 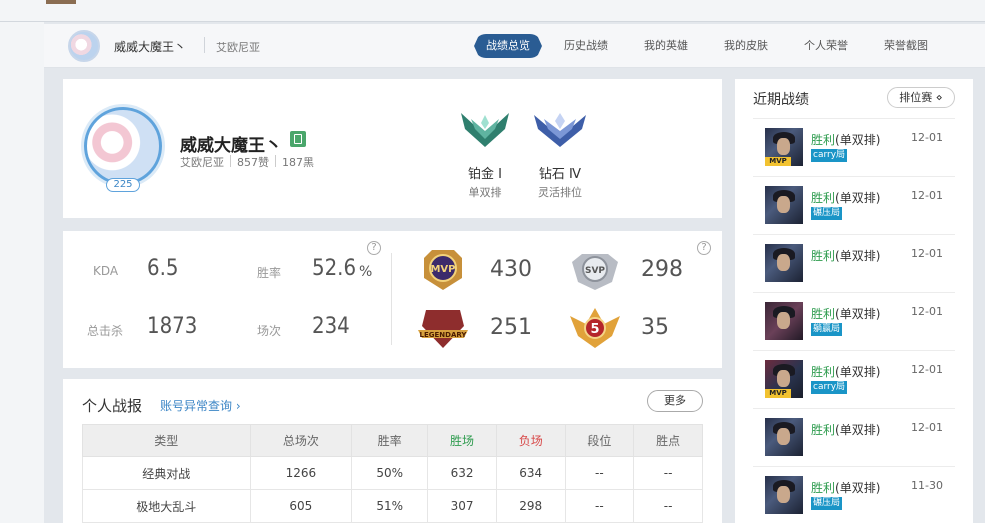 What do you see at coordinates (655, 327) in the screenshot?
I see `five-kill-count: 35` at bounding box center [655, 327].